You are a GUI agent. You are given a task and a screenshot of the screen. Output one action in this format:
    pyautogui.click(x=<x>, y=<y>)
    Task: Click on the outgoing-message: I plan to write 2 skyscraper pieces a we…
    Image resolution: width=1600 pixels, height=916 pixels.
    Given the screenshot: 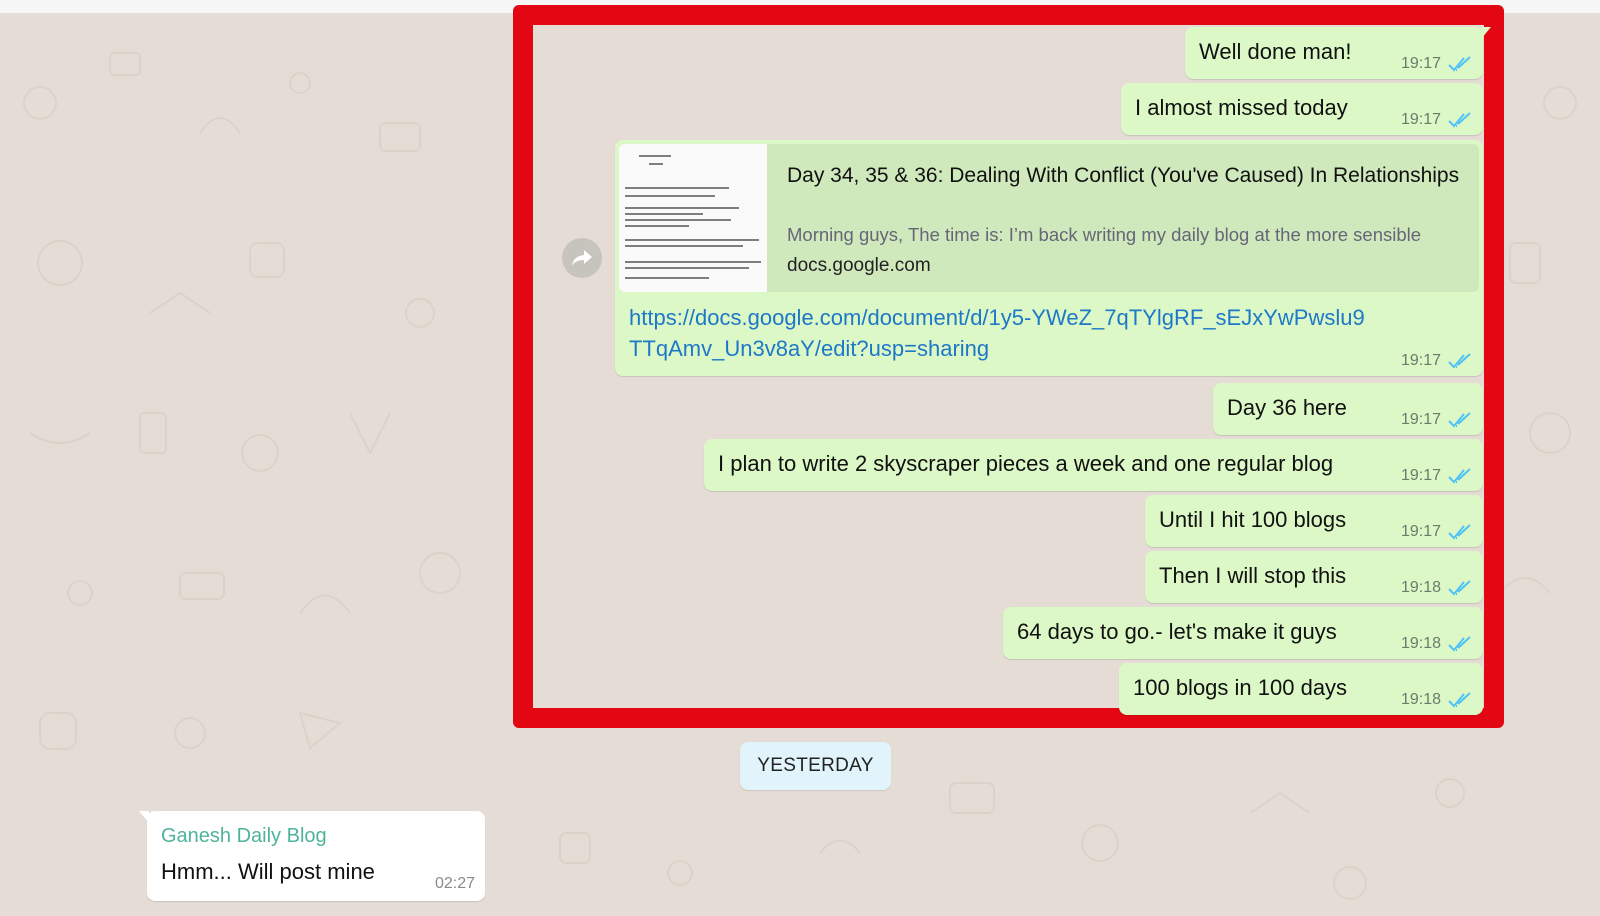 What is the action you would take?
    pyautogui.click(x=1093, y=465)
    